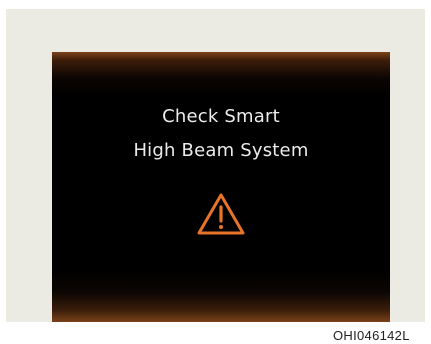  What do you see at coordinates (221, 150) in the screenshot?
I see `message-line-2: High Beam System` at bounding box center [221, 150].